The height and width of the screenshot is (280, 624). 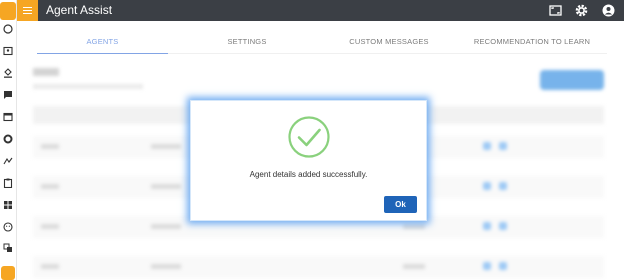 I want to click on ok-button: Ok, so click(x=400, y=204).